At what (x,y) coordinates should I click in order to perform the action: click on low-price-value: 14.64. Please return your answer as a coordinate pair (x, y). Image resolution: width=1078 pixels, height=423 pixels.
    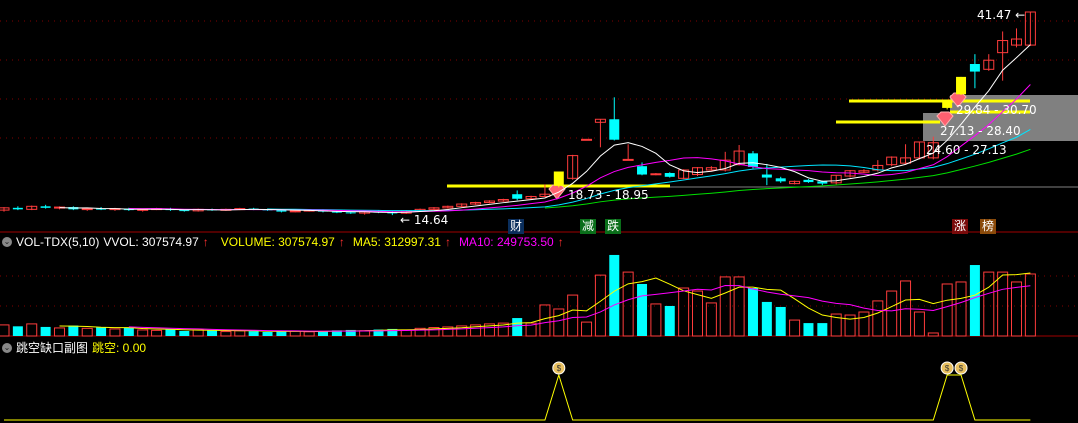
    Looking at the image, I should click on (431, 220).